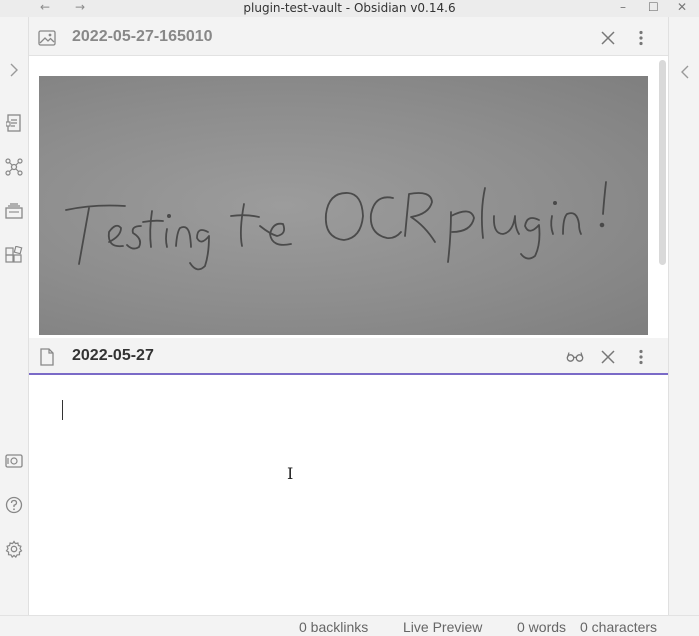  I want to click on note-more-options-icon, so click(641, 357).